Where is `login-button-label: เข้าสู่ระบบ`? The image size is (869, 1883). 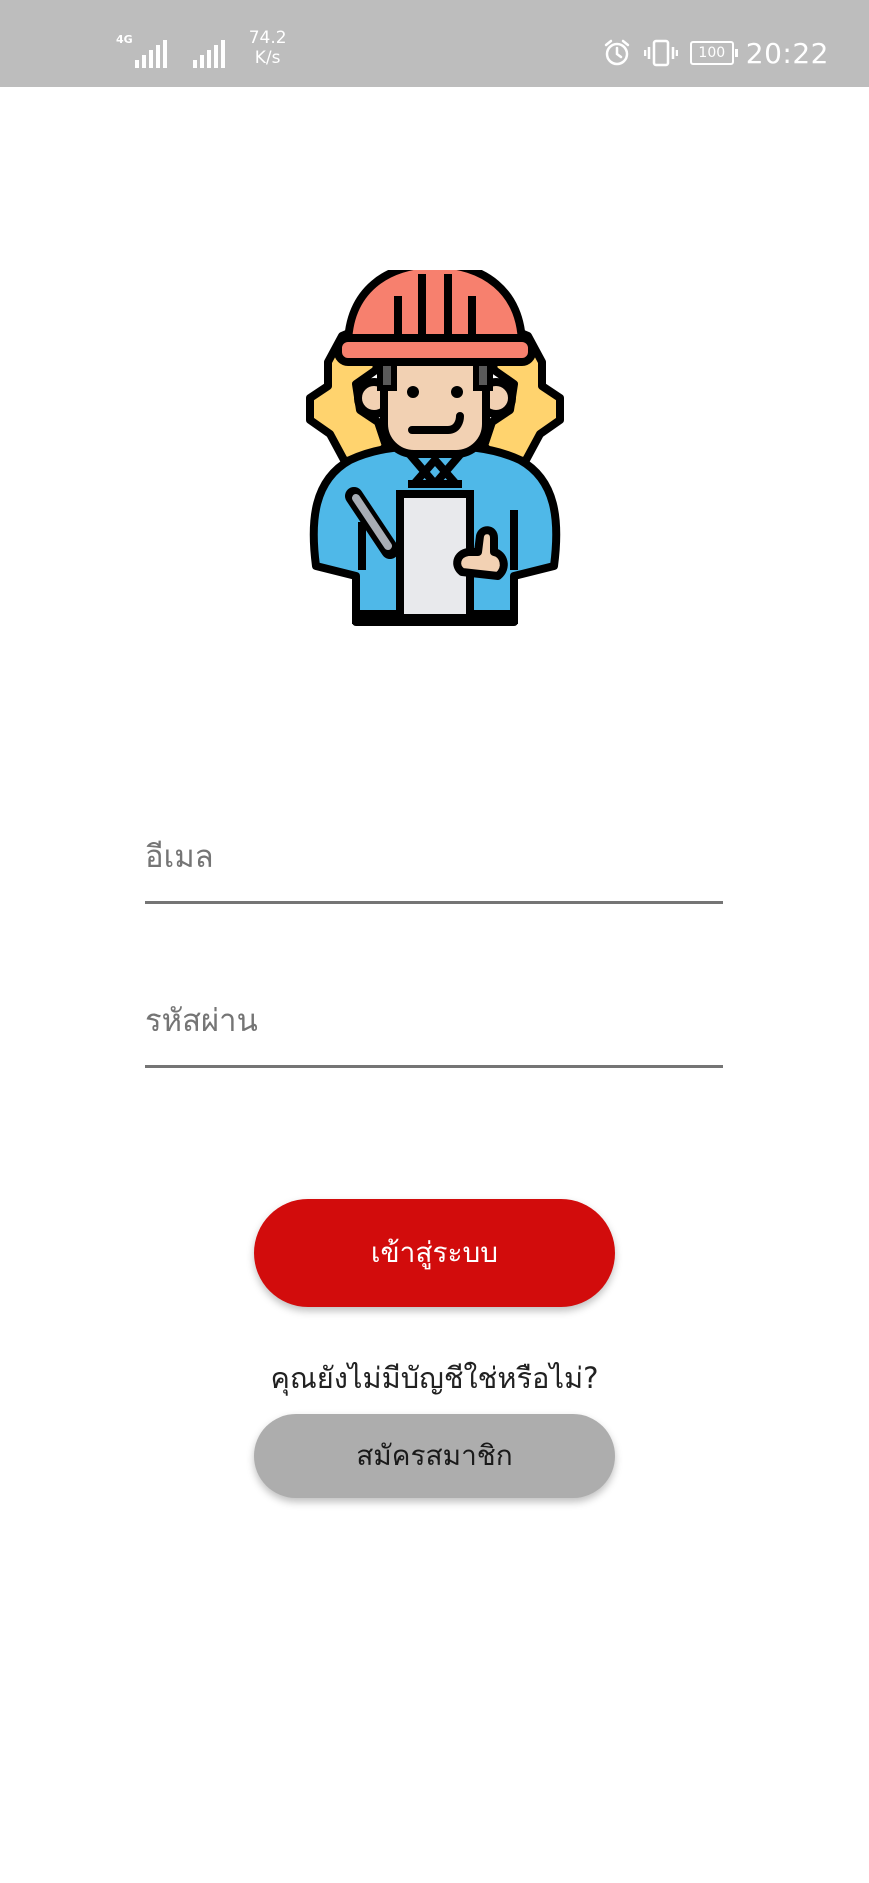 login-button-label: เข้าสู่ระบบ is located at coordinates (434, 1252).